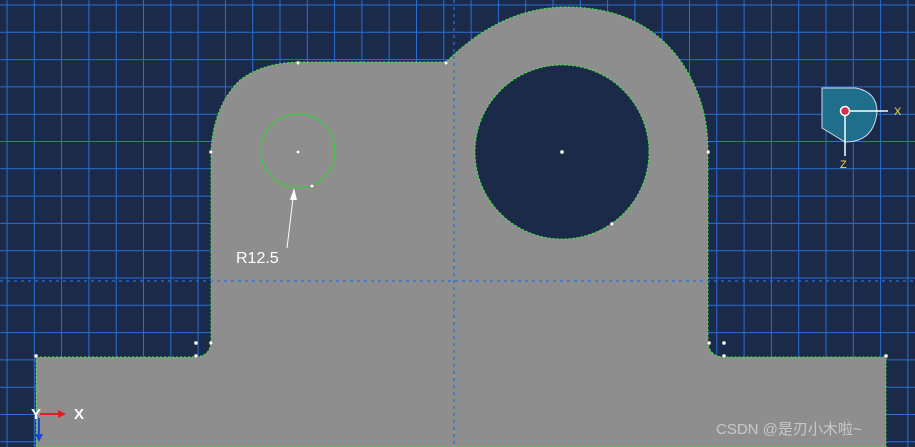 This screenshot has height=447, width=915. Describe the element at coordinates (36, 414) in the screenshot. I see `axis-y-label: Y` at that location.